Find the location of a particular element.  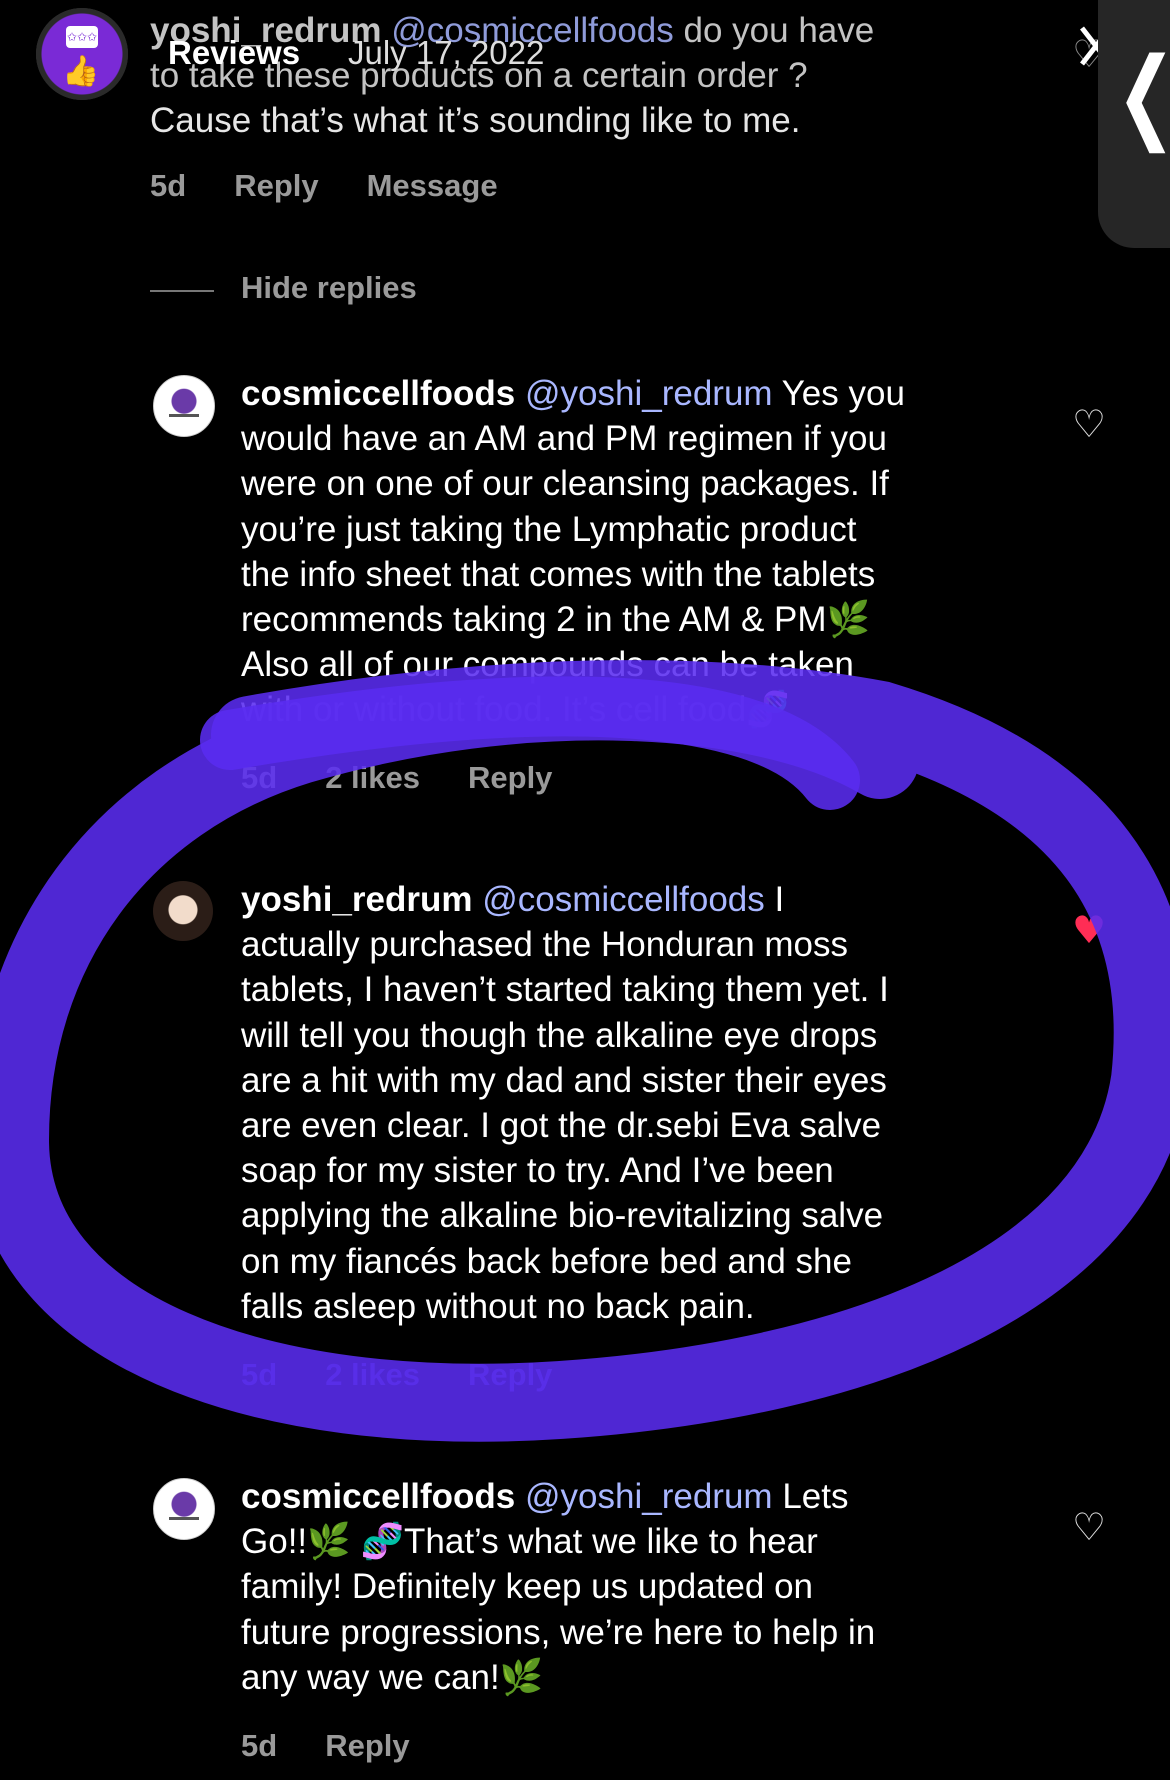

reply-2-line-1-rest: I is located at coordinates (779, 899).